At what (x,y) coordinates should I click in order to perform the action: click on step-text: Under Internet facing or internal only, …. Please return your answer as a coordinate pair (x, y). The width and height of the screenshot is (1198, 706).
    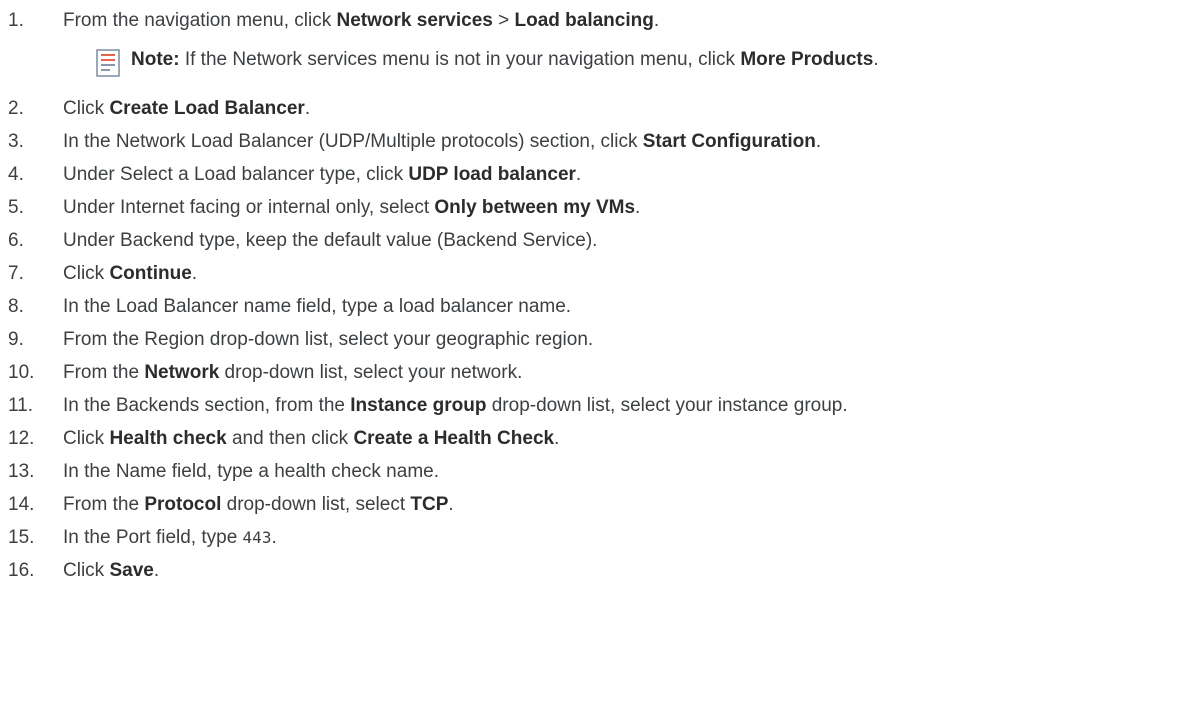
    Looking at the image, I should click on (249, 207).